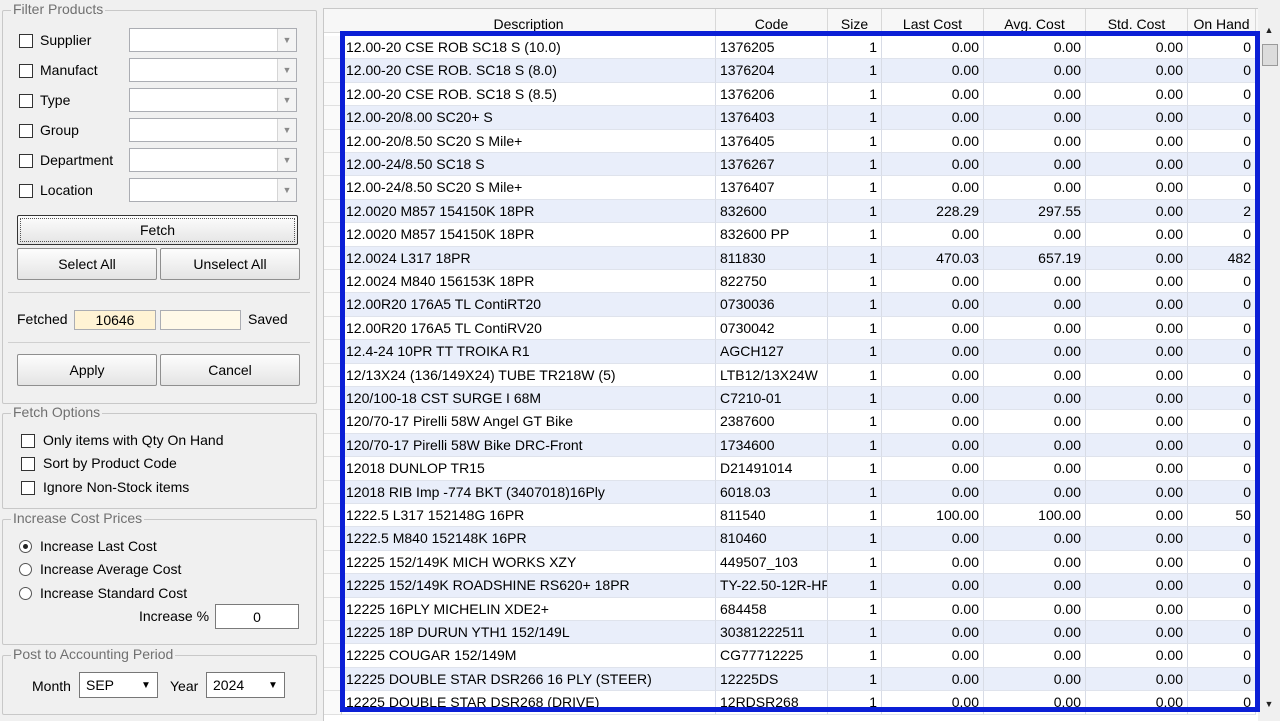 This screenshot has height=721, width=1280. What do you see at coordinates (245, 685) in the screenshot?
I see `year-select: 2024 ▼` at bounding box center [245, 685].